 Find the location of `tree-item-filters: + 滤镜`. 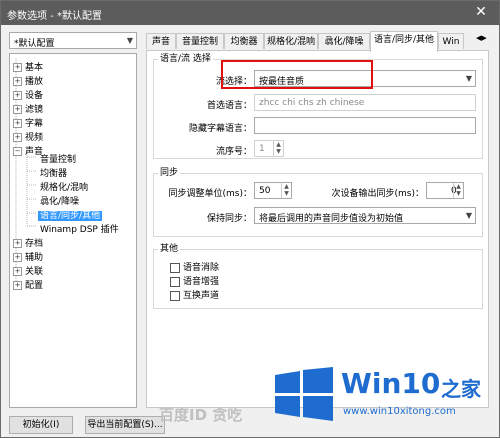

tree-item-filters: + 滤镜 is located at coordinates (28, 108).